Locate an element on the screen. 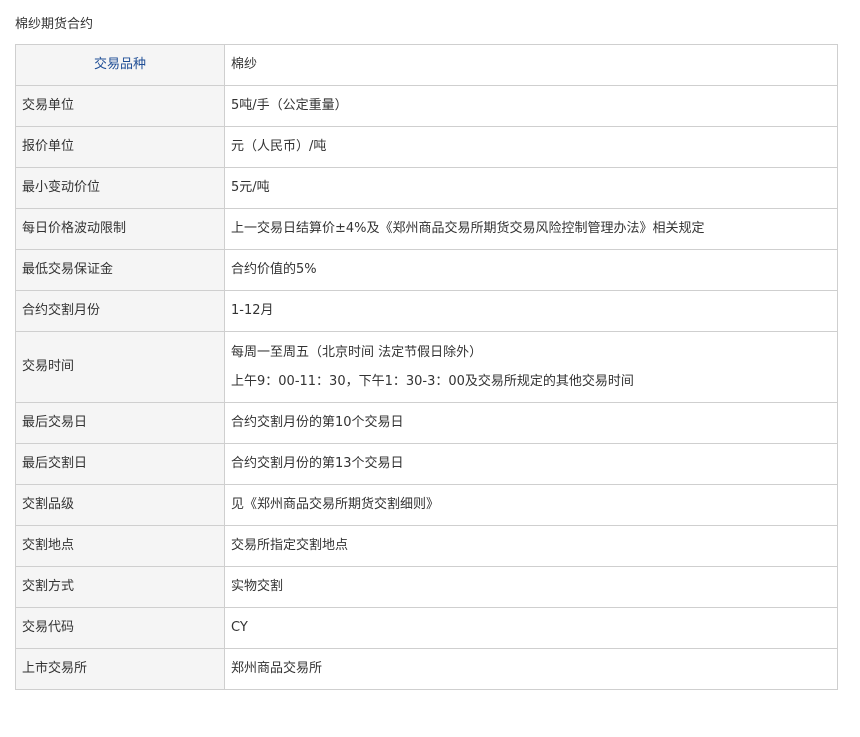  row-value: CY is located at coordinates (531, 628).